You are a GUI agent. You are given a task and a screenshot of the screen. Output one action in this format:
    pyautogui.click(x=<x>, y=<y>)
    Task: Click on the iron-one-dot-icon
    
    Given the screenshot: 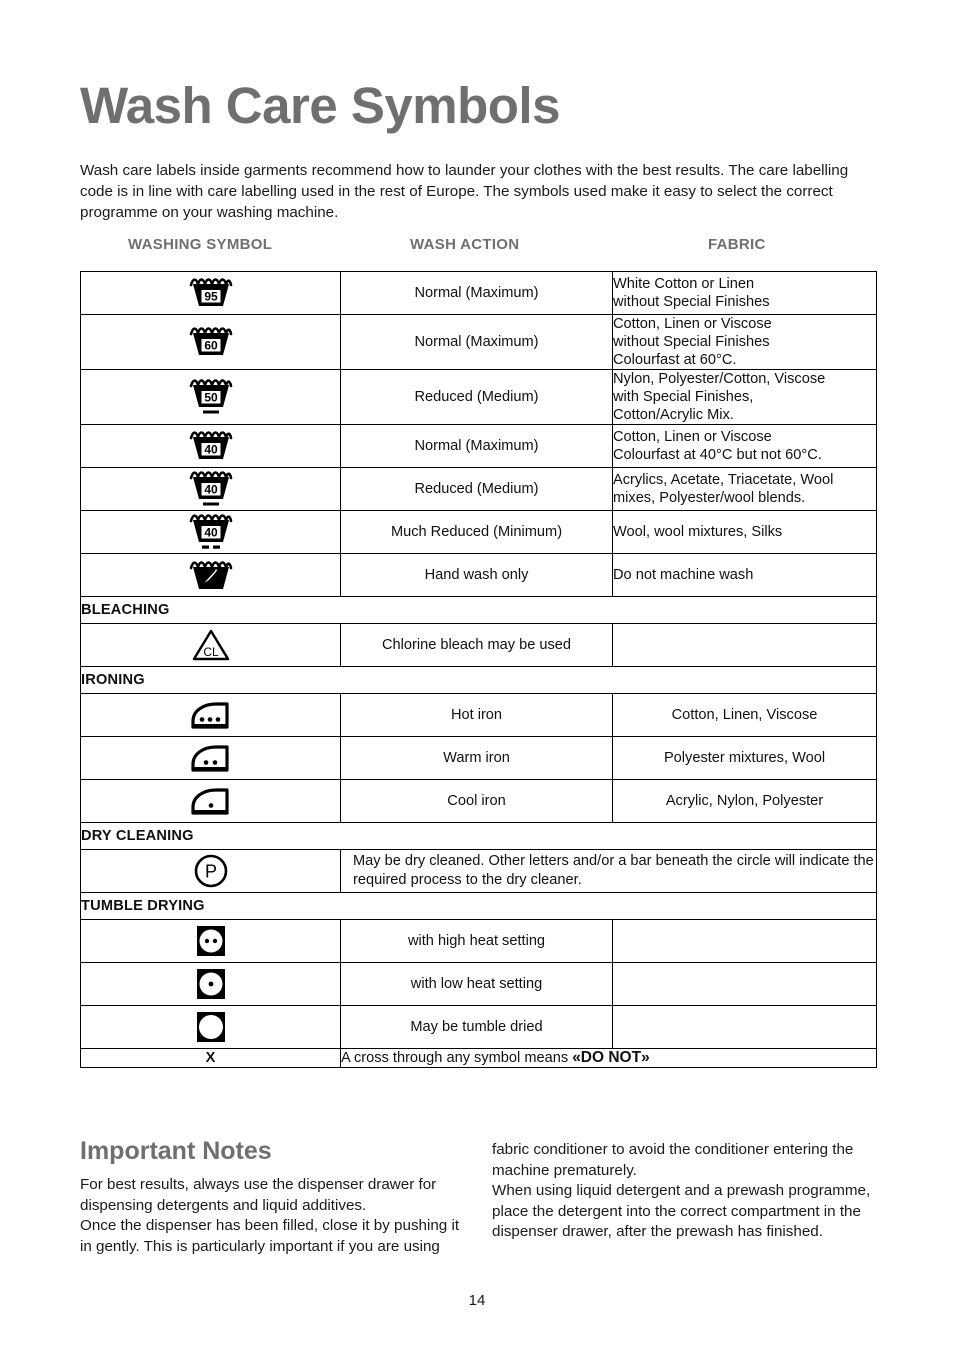 What is the action you would take?
    pyautogui.click(x=211, y=801)
    